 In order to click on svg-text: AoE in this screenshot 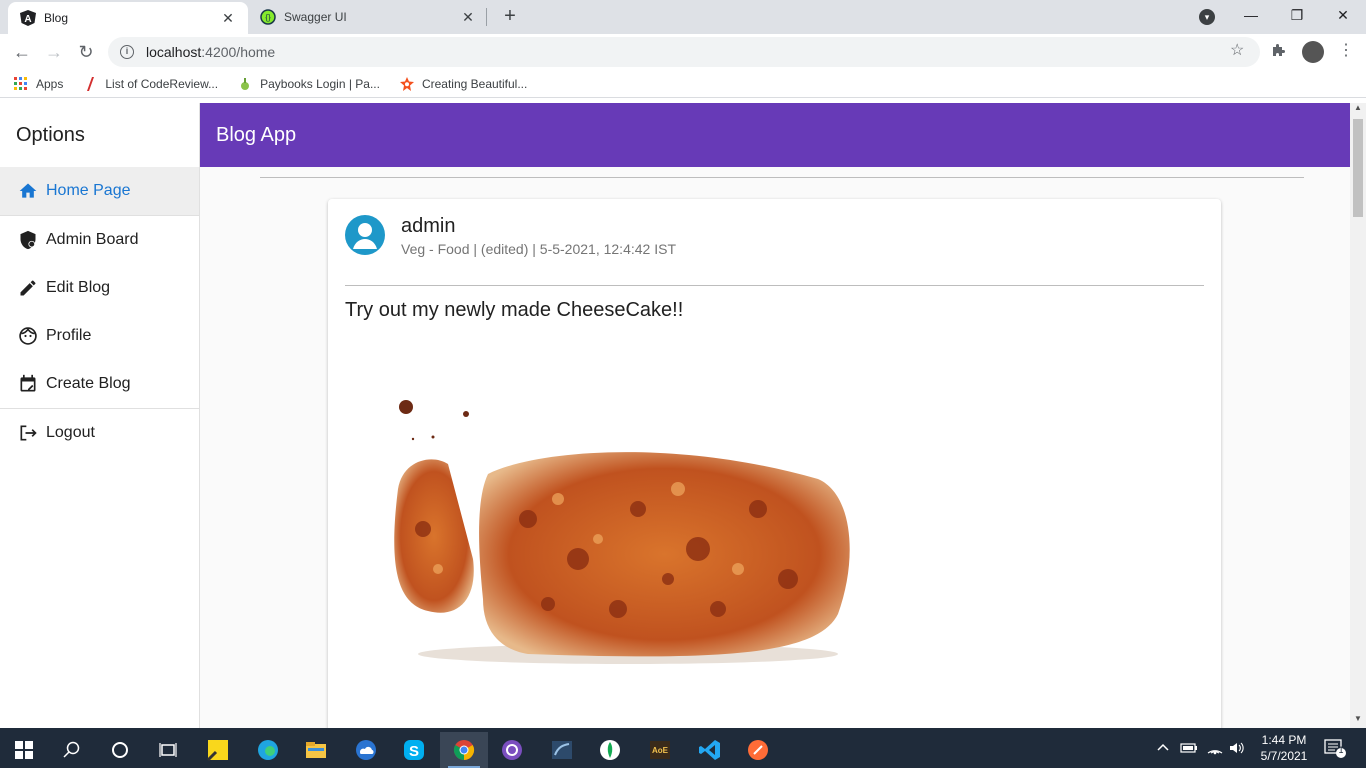, I will do `click(660, 750)`.